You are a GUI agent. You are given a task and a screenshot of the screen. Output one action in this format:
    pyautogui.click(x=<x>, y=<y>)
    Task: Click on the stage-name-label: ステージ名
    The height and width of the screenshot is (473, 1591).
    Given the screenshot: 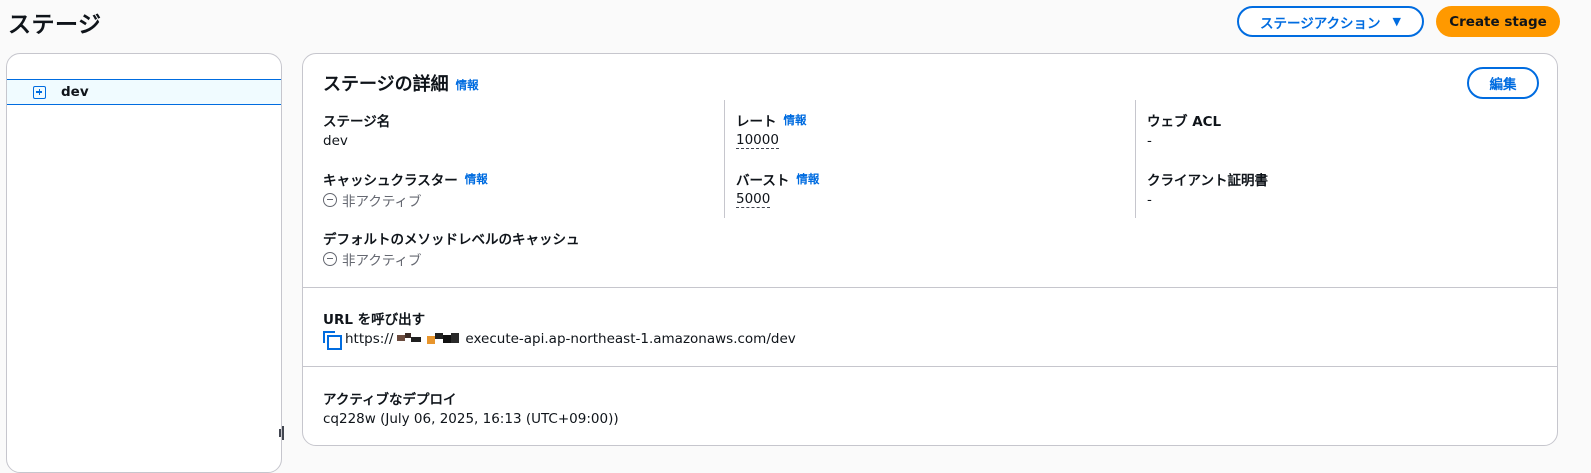 What is the action you would take?
    pyautogui.click(x=357, y=122)
    